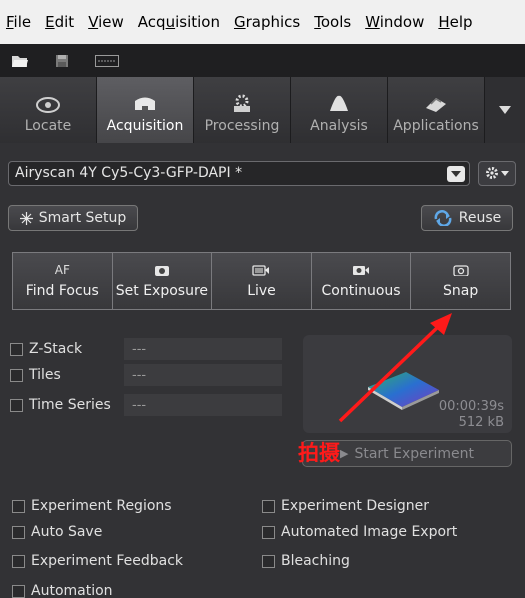 This screenshot has width=525, height=598. What do you see at coordinates (107, 61) in the screenshot?
I see `keyboard-icon` at bounding box center [107, 61].